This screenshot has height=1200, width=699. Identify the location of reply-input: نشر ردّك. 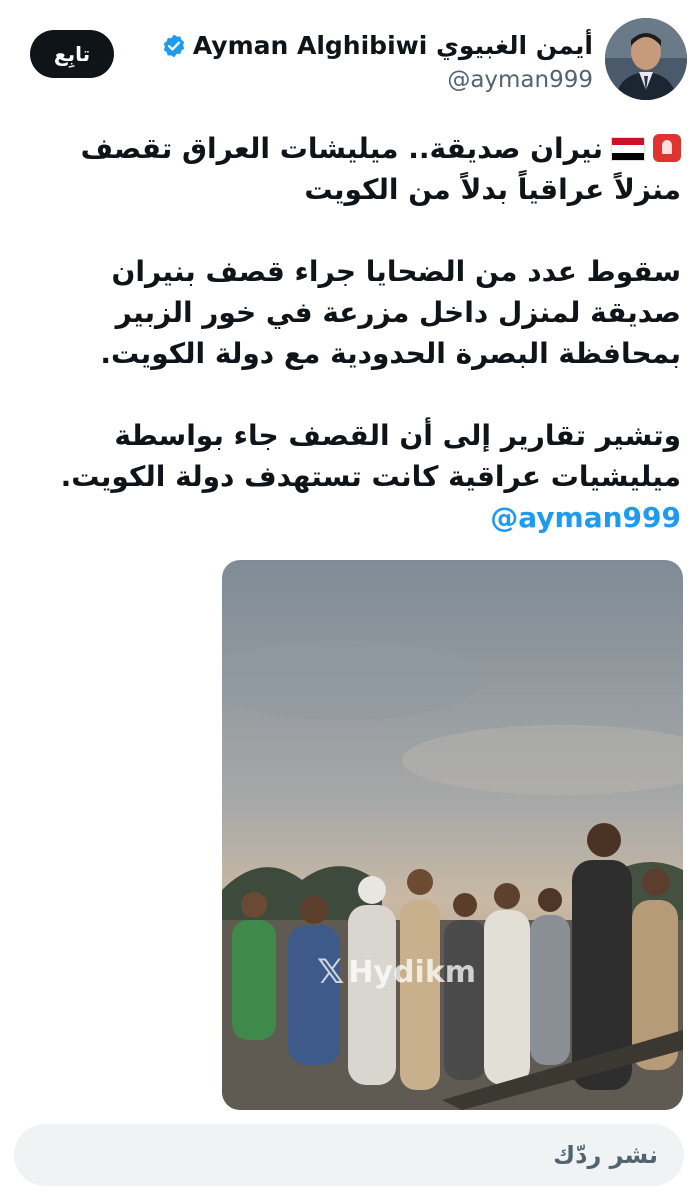
(349, 1155).